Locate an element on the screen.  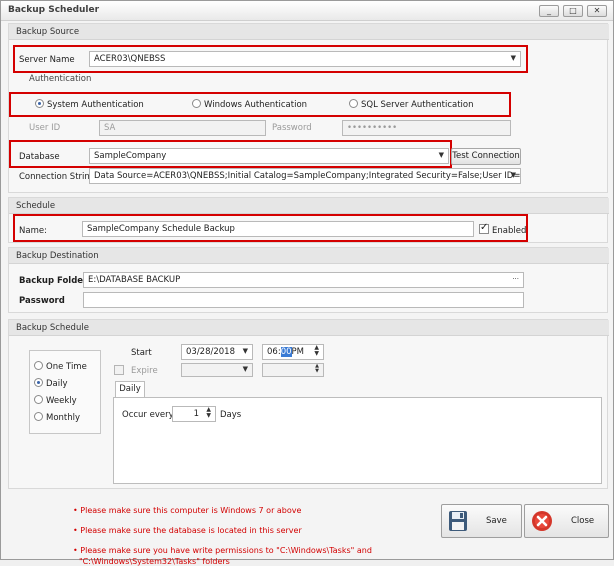
highlight-server-name is located at coordinates (270, 59).